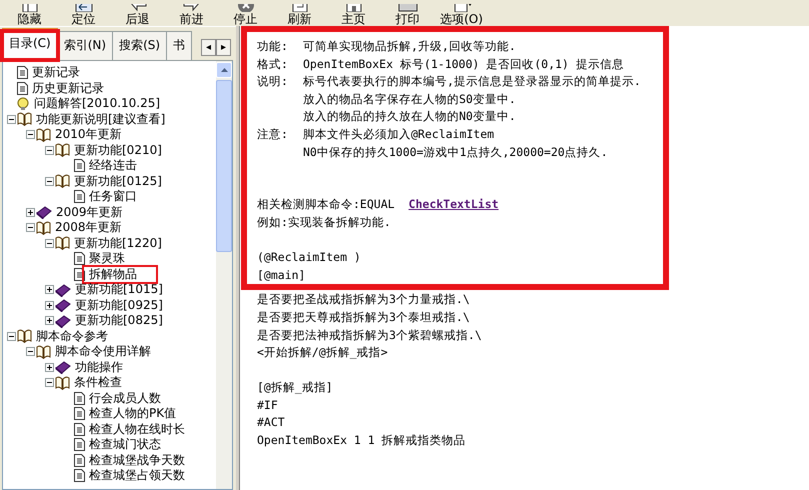 The width and height of the screenshot is (809, 490). What do you see at coordinates (324, 222) in the screenshot?
I see `content-line: 例如:实现装备拆解功能.` at bounding box center [324, 222].